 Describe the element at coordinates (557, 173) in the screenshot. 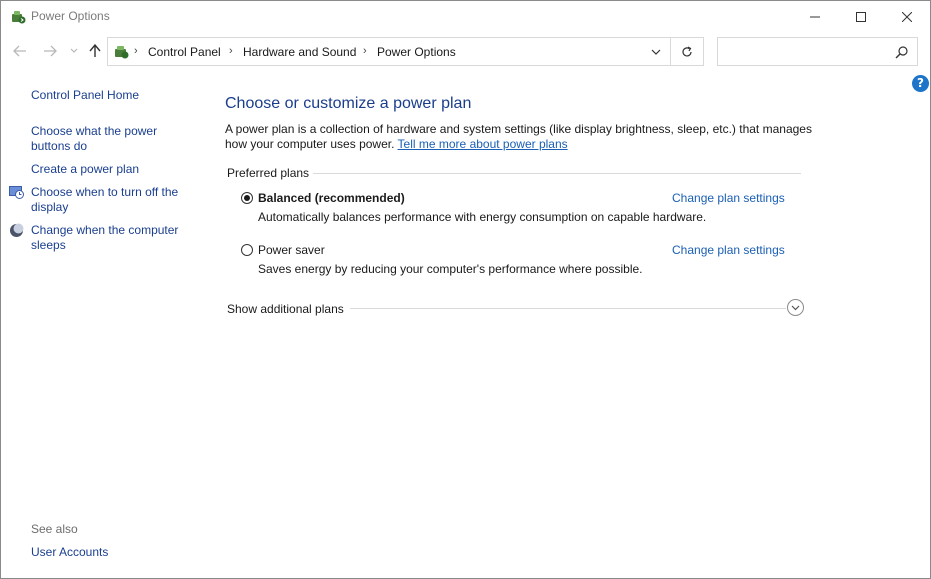

I see `preferred-plans-divider` at that location.